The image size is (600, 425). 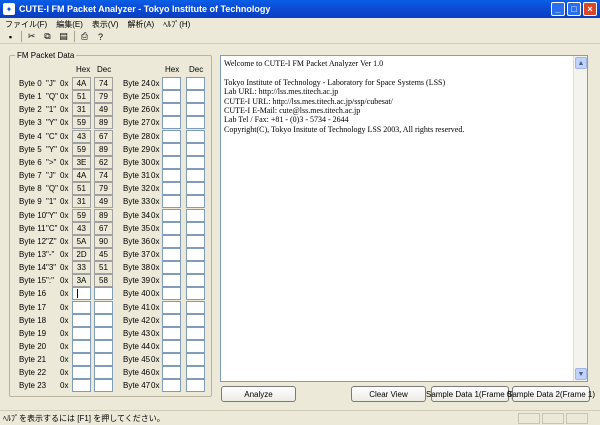 I want to click on dec-field: 90, so click(x=103, y=241).